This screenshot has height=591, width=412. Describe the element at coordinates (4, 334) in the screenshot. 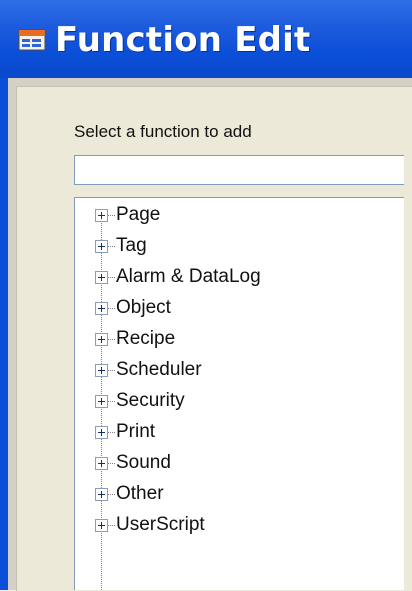

I see `window-frame` at that location.